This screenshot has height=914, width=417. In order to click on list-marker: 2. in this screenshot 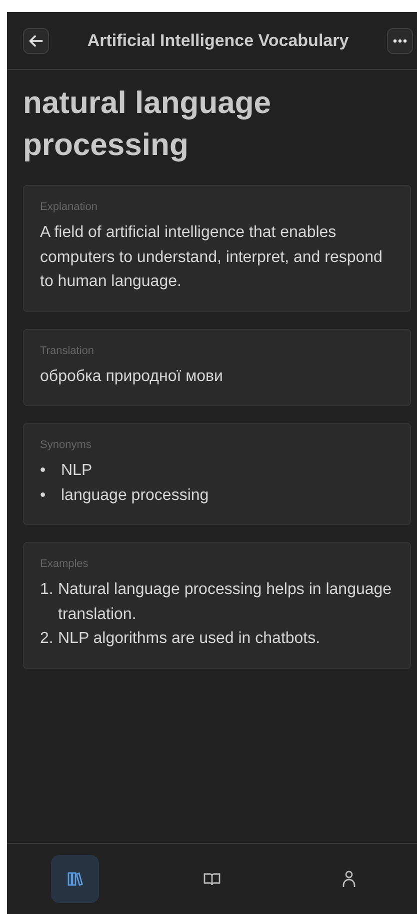, I will do `click(47, 639)`.